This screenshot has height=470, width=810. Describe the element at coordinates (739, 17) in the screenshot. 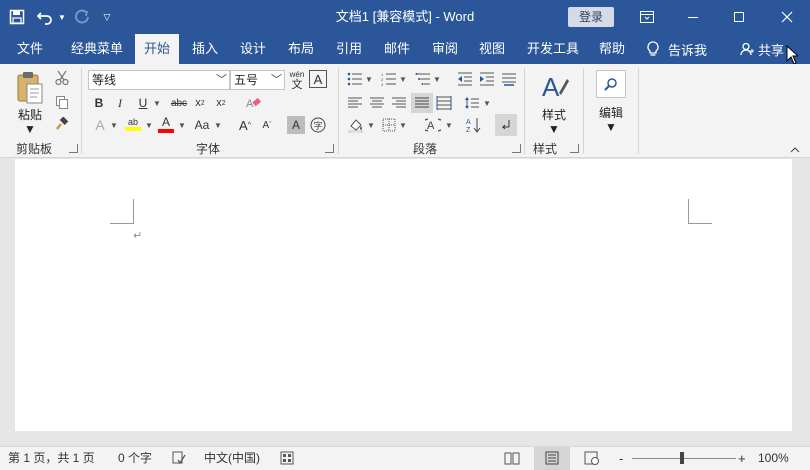

I see `maximize-icon` at that location.